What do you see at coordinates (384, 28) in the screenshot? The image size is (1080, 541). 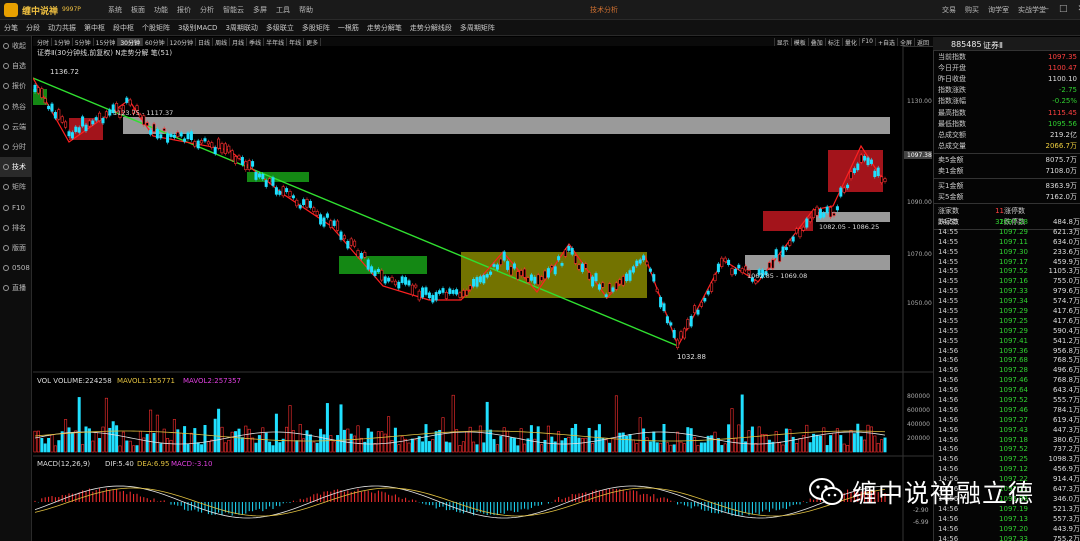 I see `function-tab: 走势分解笔` at bounding box center [384, 28].